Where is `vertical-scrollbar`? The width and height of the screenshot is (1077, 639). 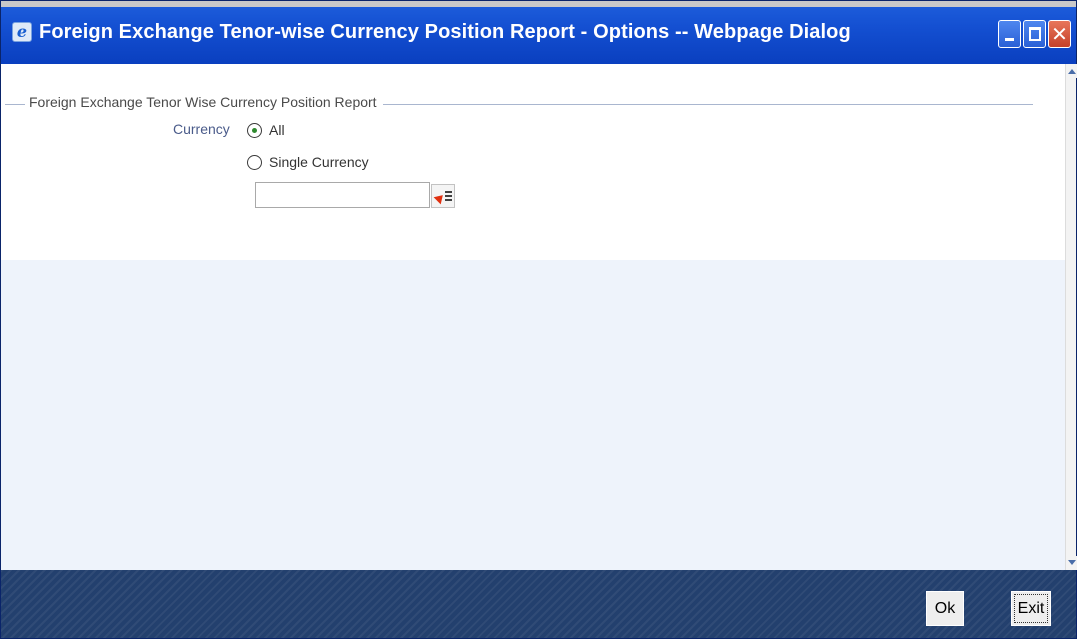
vertical-scrollbar is located at coordinates (1071, 317).